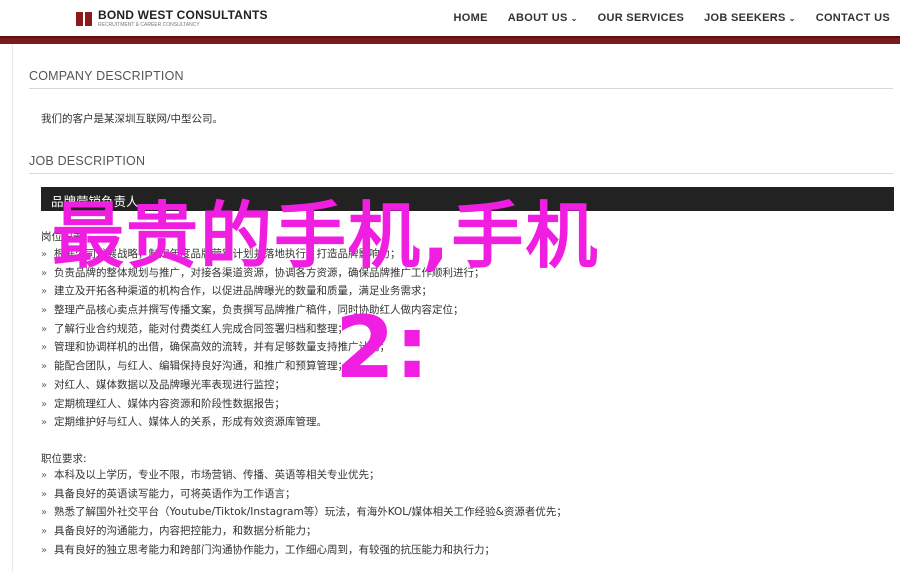 The width and height of the screenshot is (900, 572). What do you see at coordinates (85, 19) in the screenshot?
I see `logo-mark-icon` at bounding box center [85, 19].